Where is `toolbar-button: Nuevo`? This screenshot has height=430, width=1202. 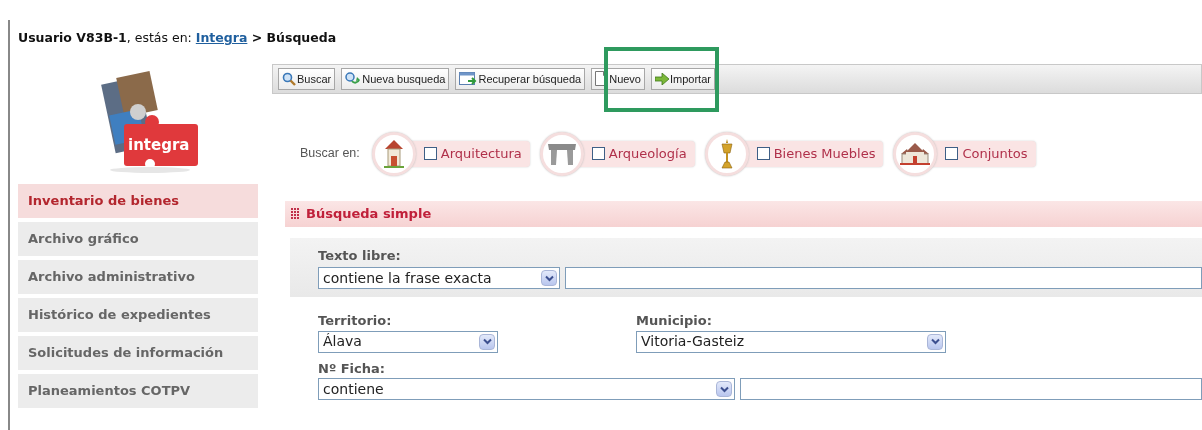
toolbar-button: Nuevo is located at coordinates (618, 78).